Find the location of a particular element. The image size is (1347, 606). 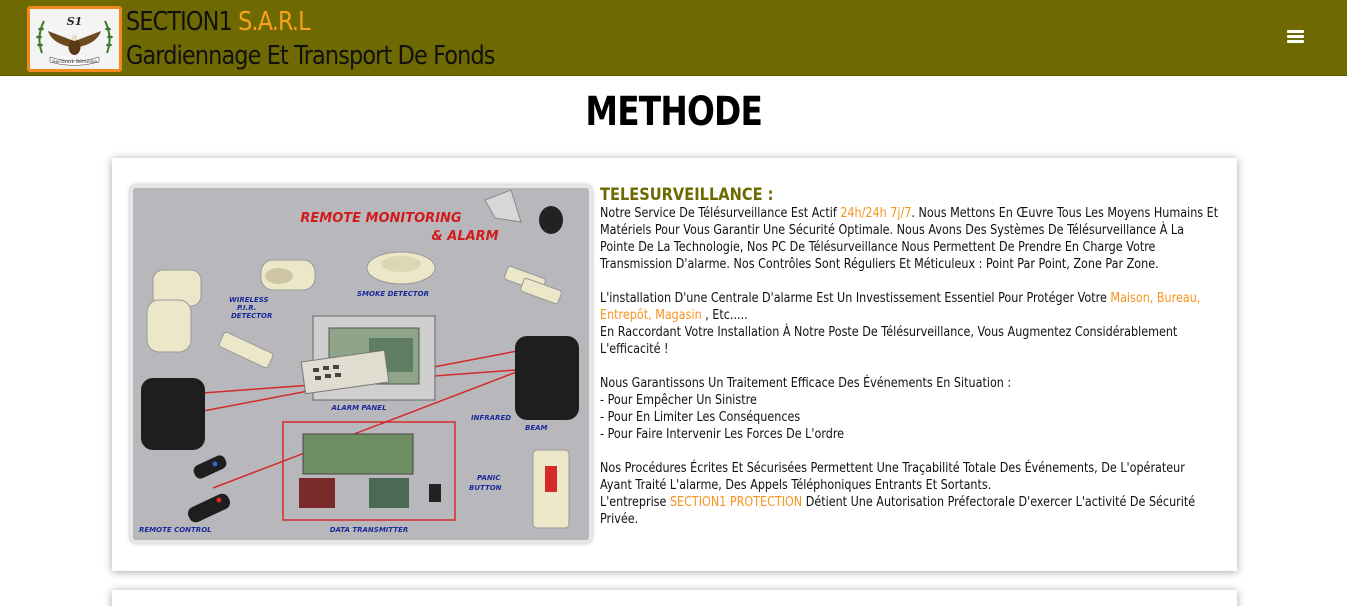

eagle-emblem-icon: Section1 Sécurité S1 is located at coordinates (74, 39).